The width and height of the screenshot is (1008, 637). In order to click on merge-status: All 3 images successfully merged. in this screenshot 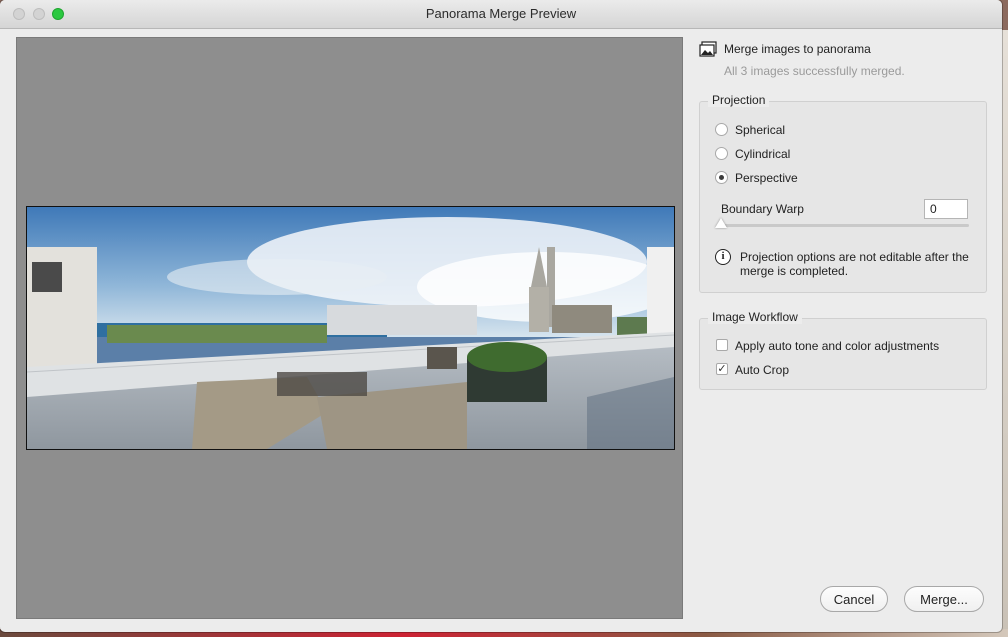, I will do `click(814, 71)`.